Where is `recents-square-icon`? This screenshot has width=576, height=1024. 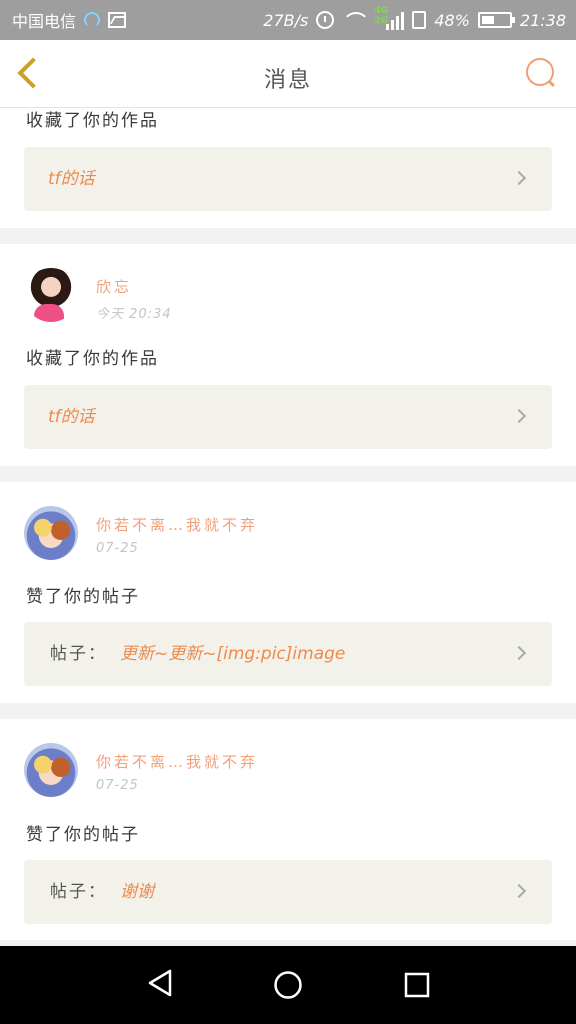 recents-square-icon is located at coordinates (417, 985).